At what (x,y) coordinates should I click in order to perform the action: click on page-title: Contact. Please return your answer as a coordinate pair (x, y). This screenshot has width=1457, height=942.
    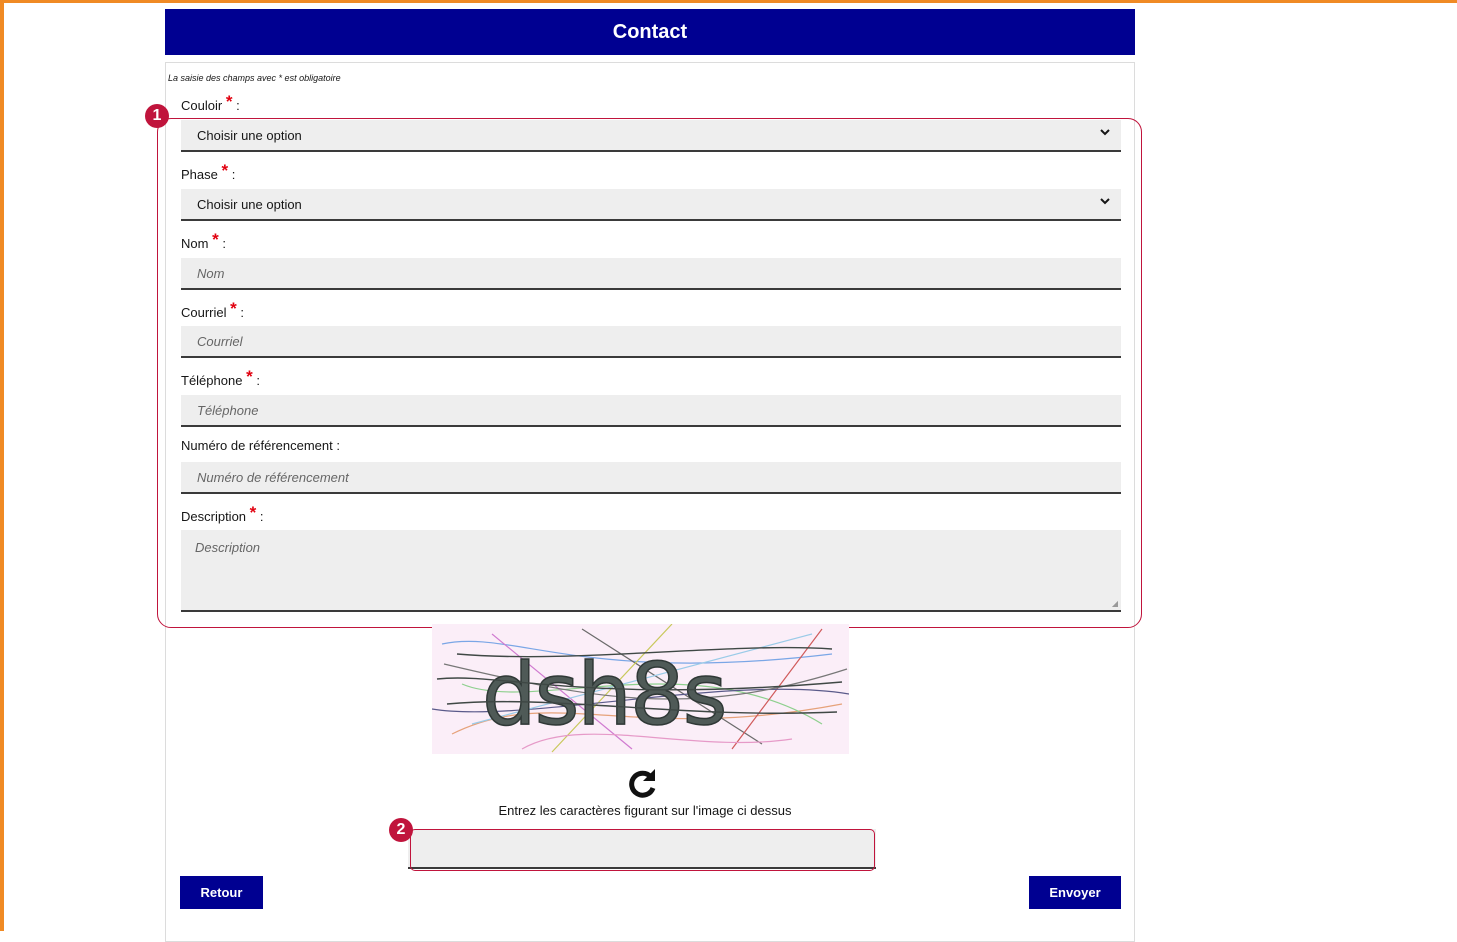
    Looking at the image, I should click on (650, 32).